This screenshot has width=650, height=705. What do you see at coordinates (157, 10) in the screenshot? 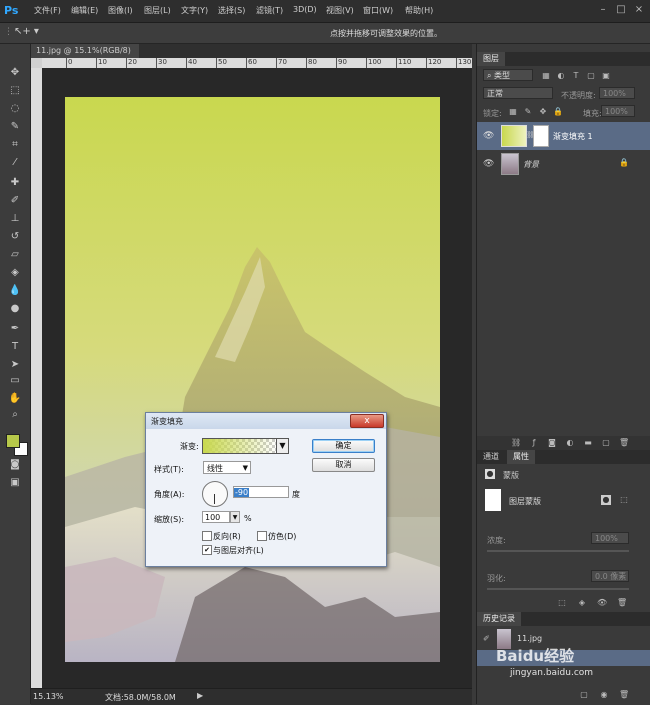
I see `menu-layer: 图层(L)` at bounding box center [157, 10].